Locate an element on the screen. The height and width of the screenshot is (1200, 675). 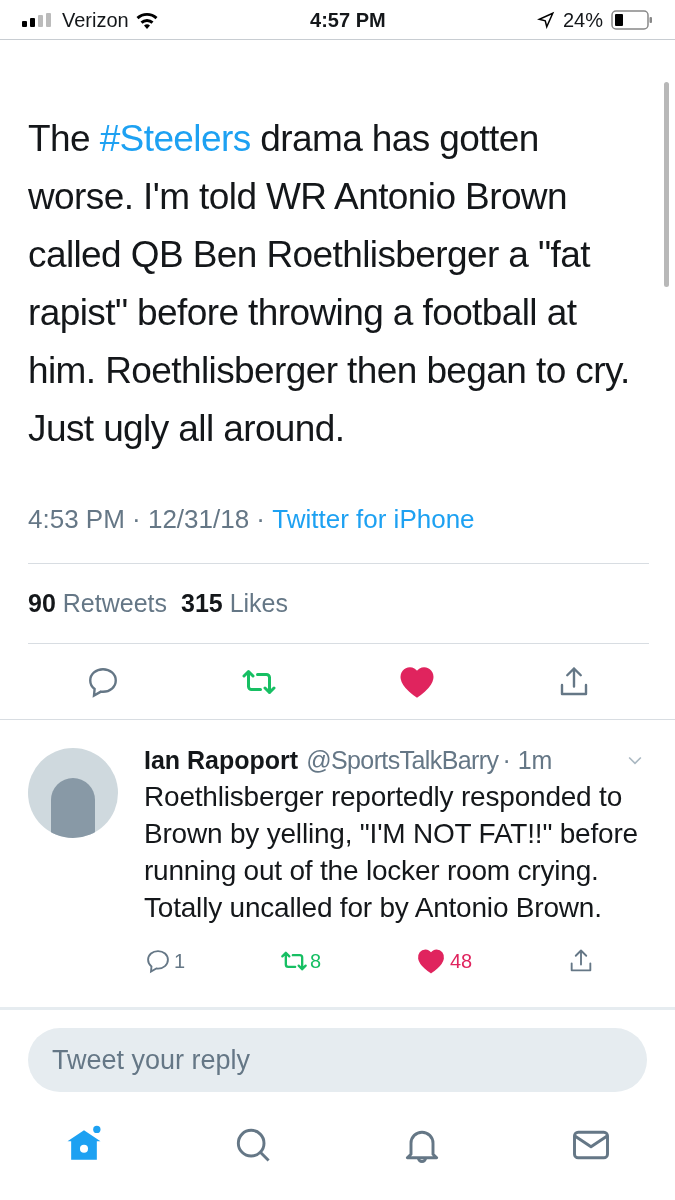
author-name: Ian Rapoport is located at coordinates (221, 760).